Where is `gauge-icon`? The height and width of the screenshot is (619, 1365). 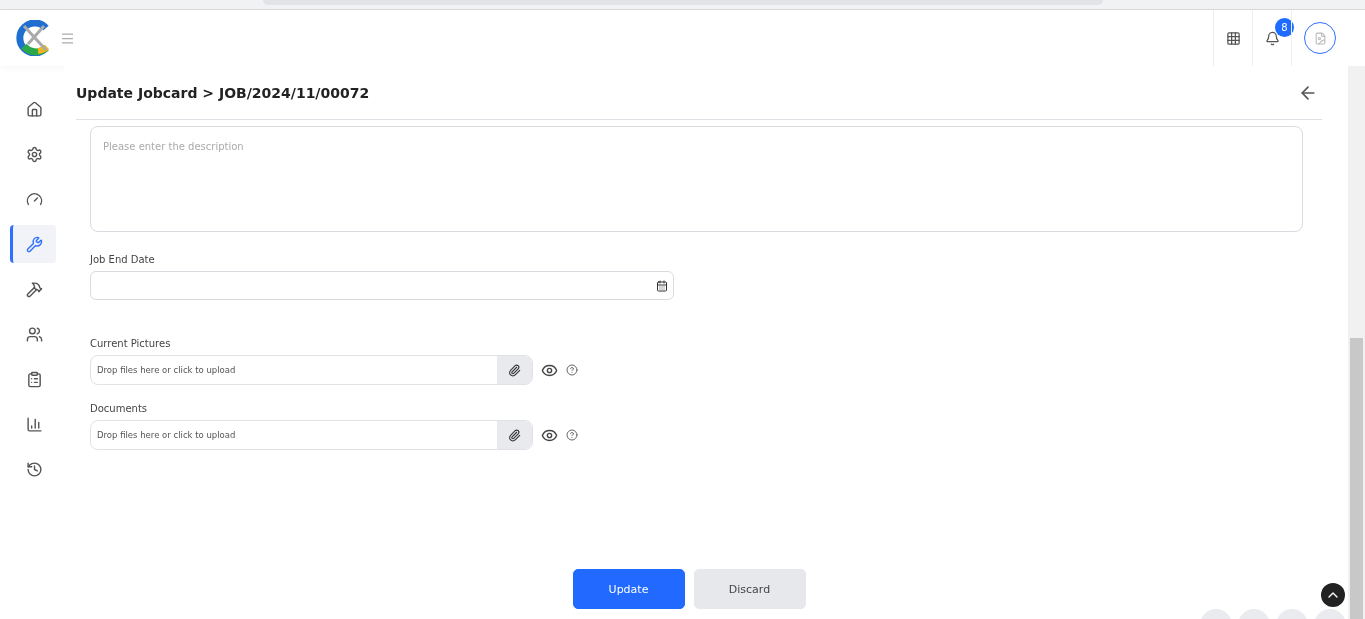
gauge-icon is located at coordinates (34, 199).